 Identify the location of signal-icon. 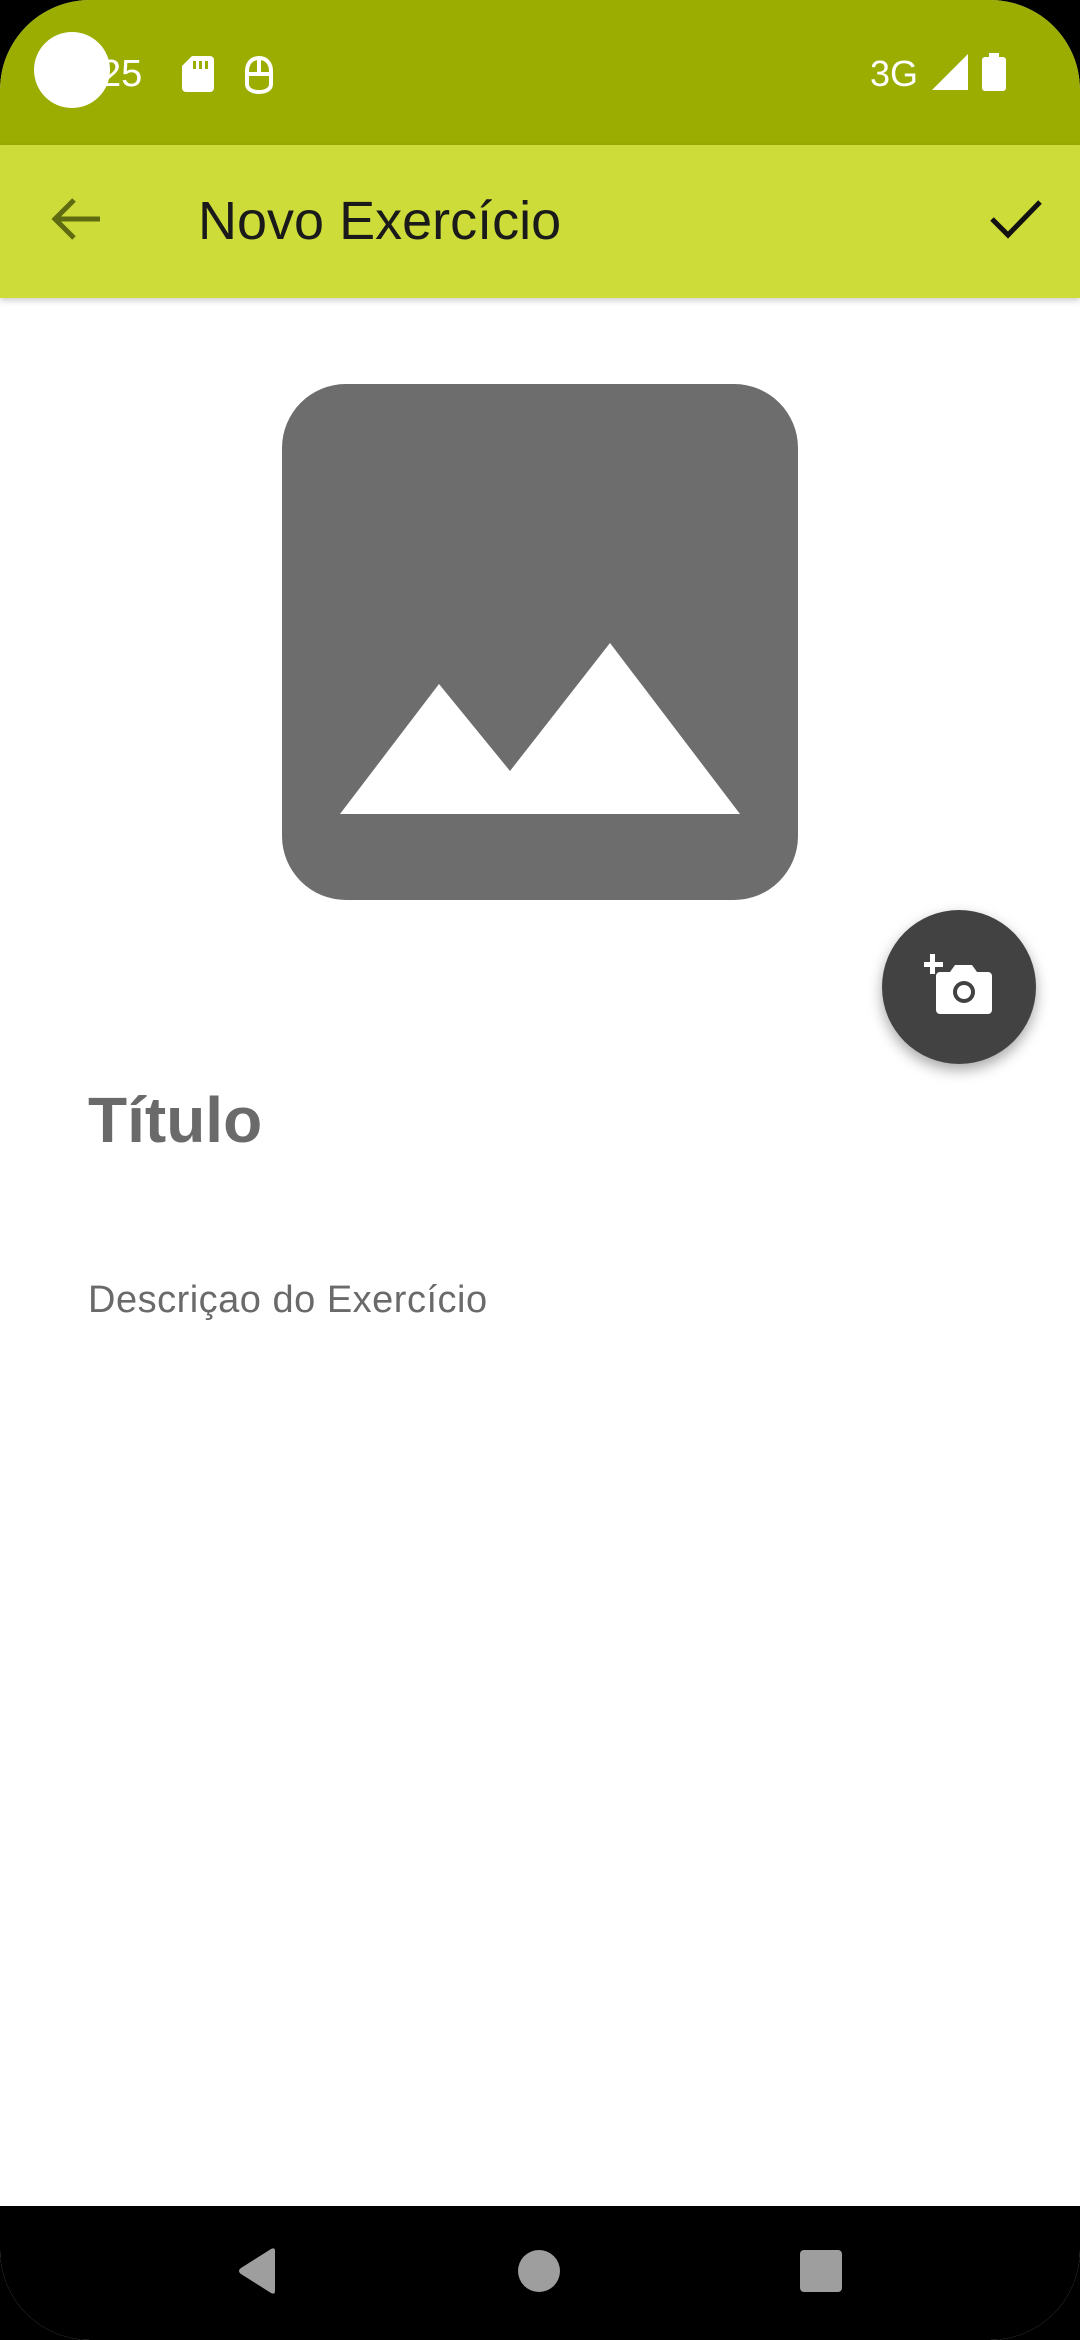
(950, 74).